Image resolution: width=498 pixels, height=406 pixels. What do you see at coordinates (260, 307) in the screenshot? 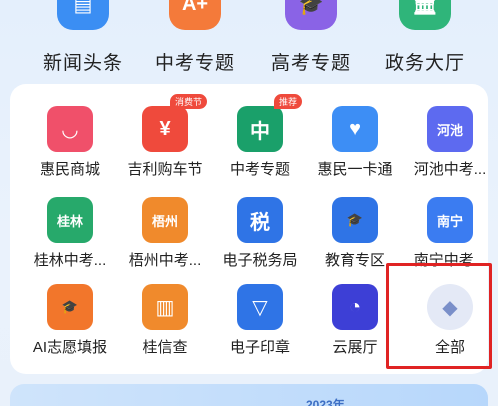
I see `seal-icon: ▽` at bounding box center [260, 307].